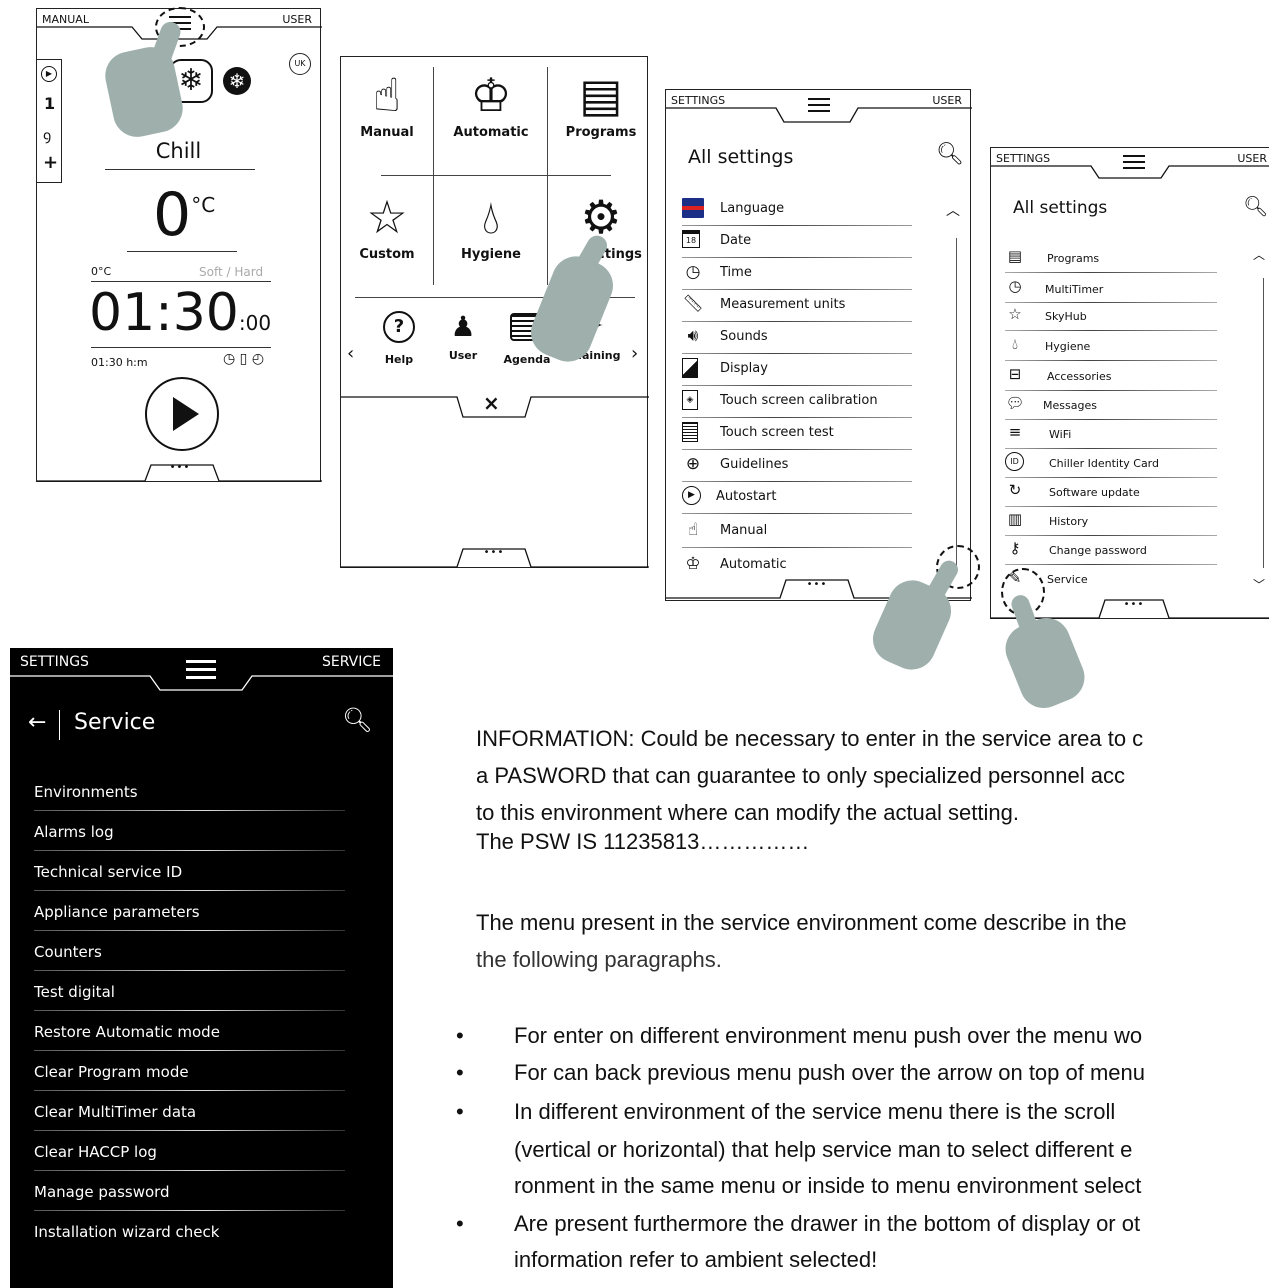 This screenshot has width=1269, height=1288. Describe the element at coordinates (1015, 403) in the screenshot. I see `messages-icon: 💬︎` at that location.